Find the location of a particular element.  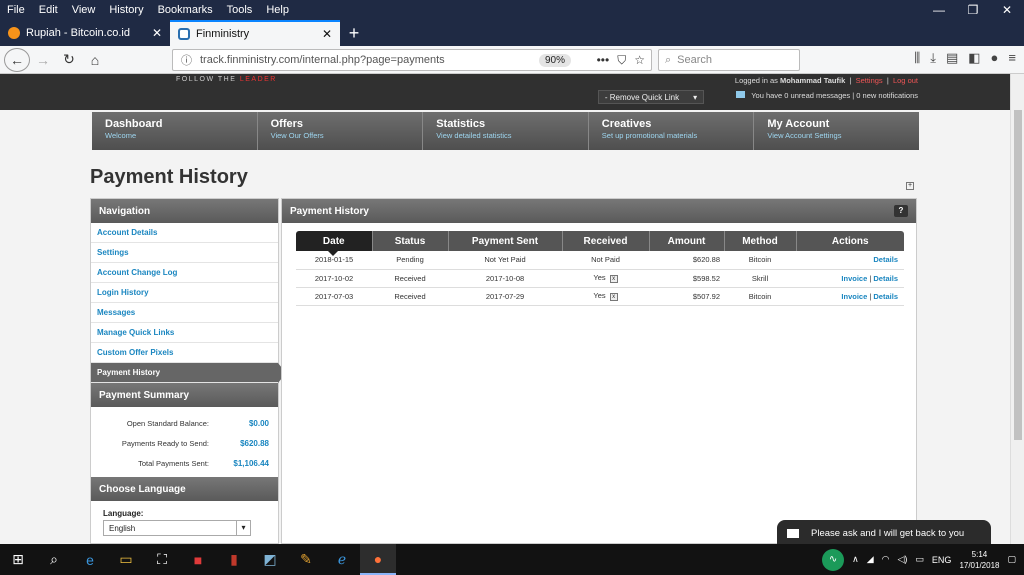

summary-row: Open Standard Balance: $0.00 is located at coordinates (197, 423).